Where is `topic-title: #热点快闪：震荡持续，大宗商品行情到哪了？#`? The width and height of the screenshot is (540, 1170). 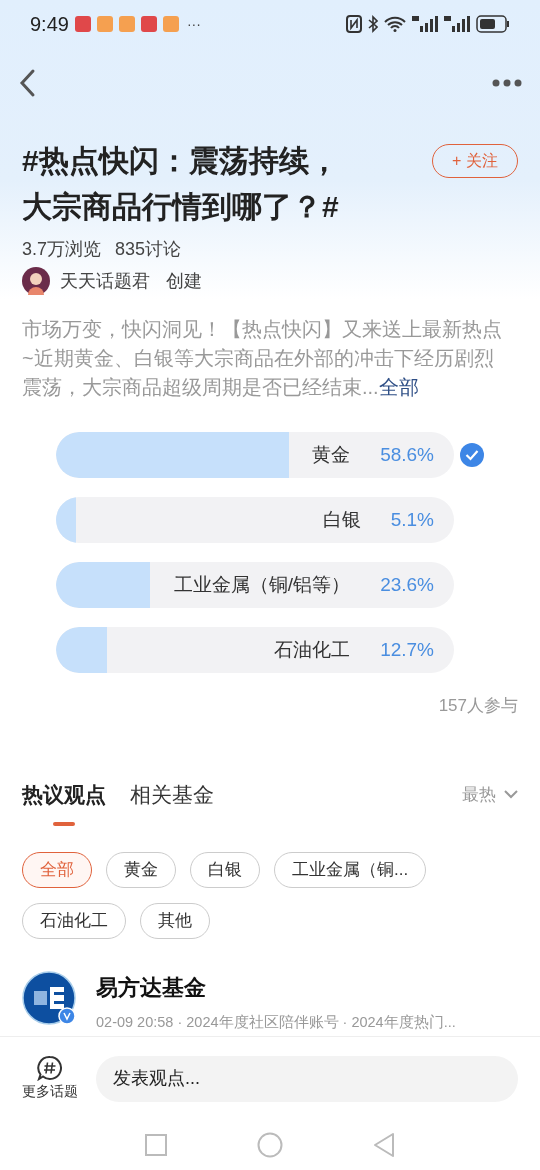 topic-title: #热点快闪：震荡持续，大宗商品行情到哪了？# is located at coordinates (181, 184).